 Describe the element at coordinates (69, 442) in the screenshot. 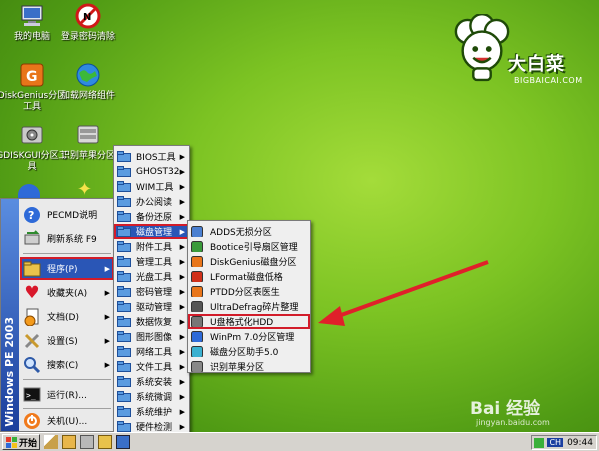

I see `quicklaunch-tool-icon` at that location.